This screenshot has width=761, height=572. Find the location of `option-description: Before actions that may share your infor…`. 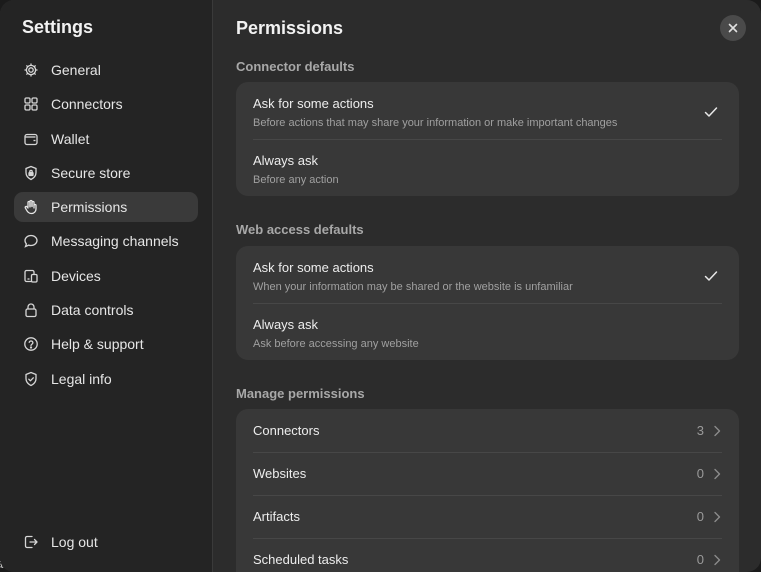

option-description: Before actions that may share your infor… is located at coordinates (435, 123).